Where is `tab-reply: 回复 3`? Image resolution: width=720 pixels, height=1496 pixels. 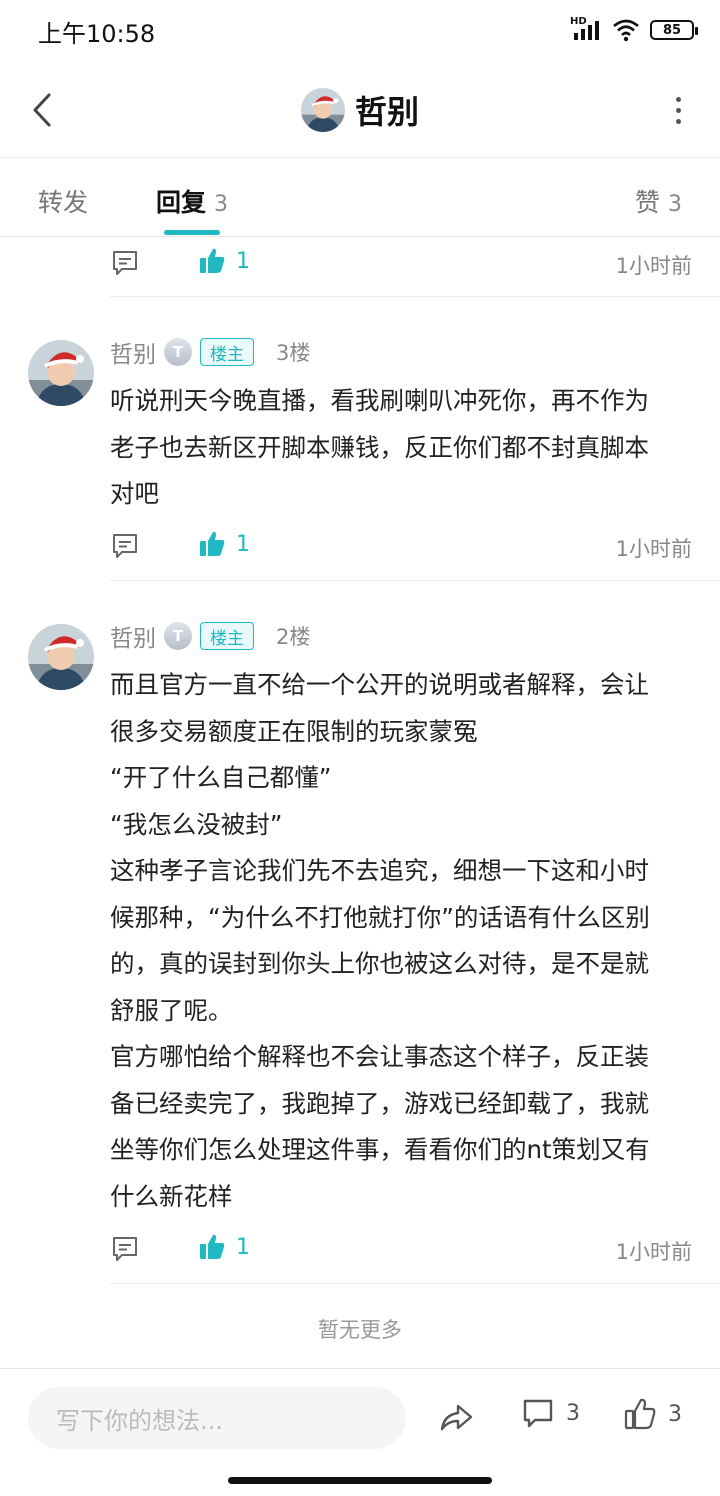
tab-reply: 回复 3 is located at coordinates (192, 201).